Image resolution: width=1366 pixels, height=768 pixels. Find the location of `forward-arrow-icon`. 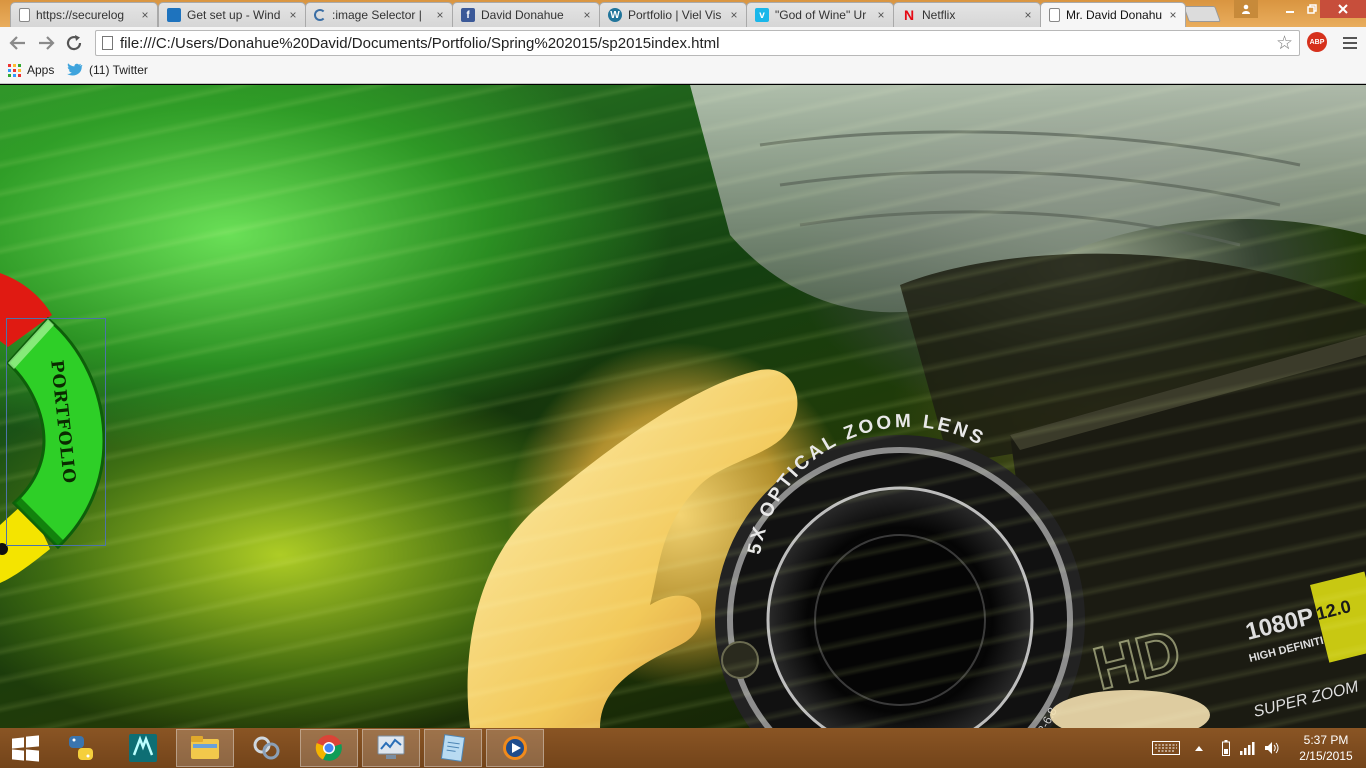

forward-arrow-icon is located at coordinates (47, 43).